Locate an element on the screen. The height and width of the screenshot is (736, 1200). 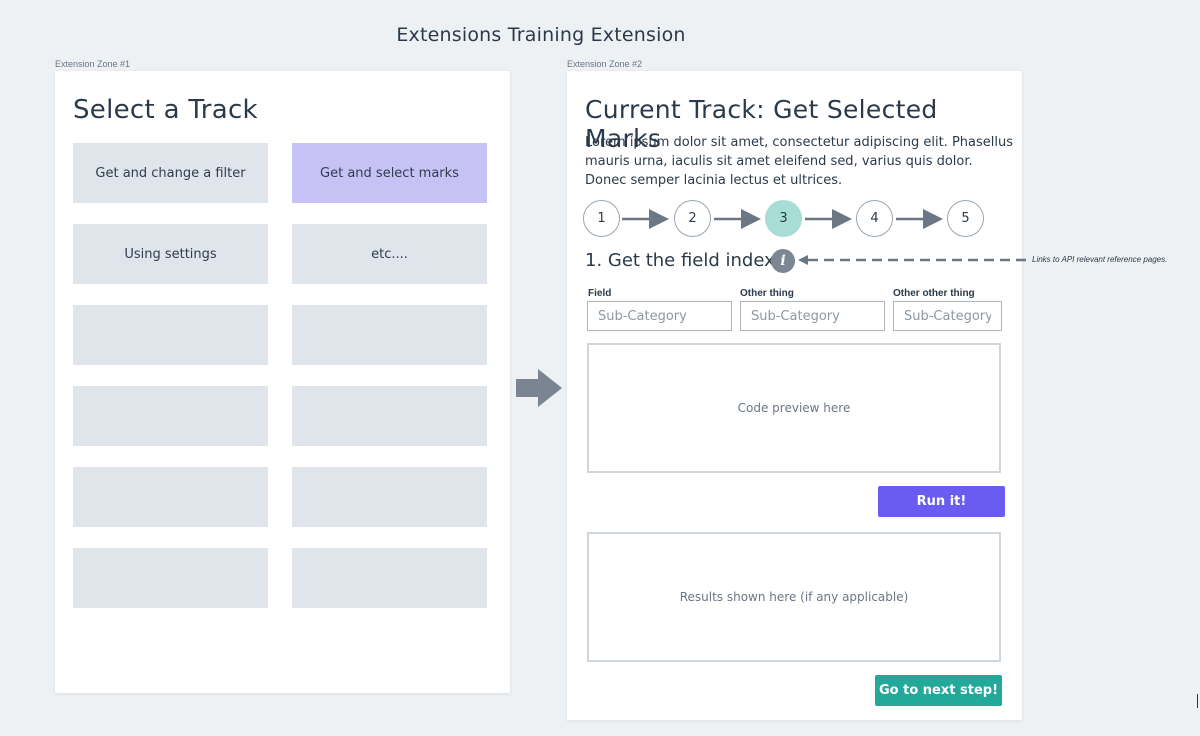
field-input is located at coordinates (659, 316).